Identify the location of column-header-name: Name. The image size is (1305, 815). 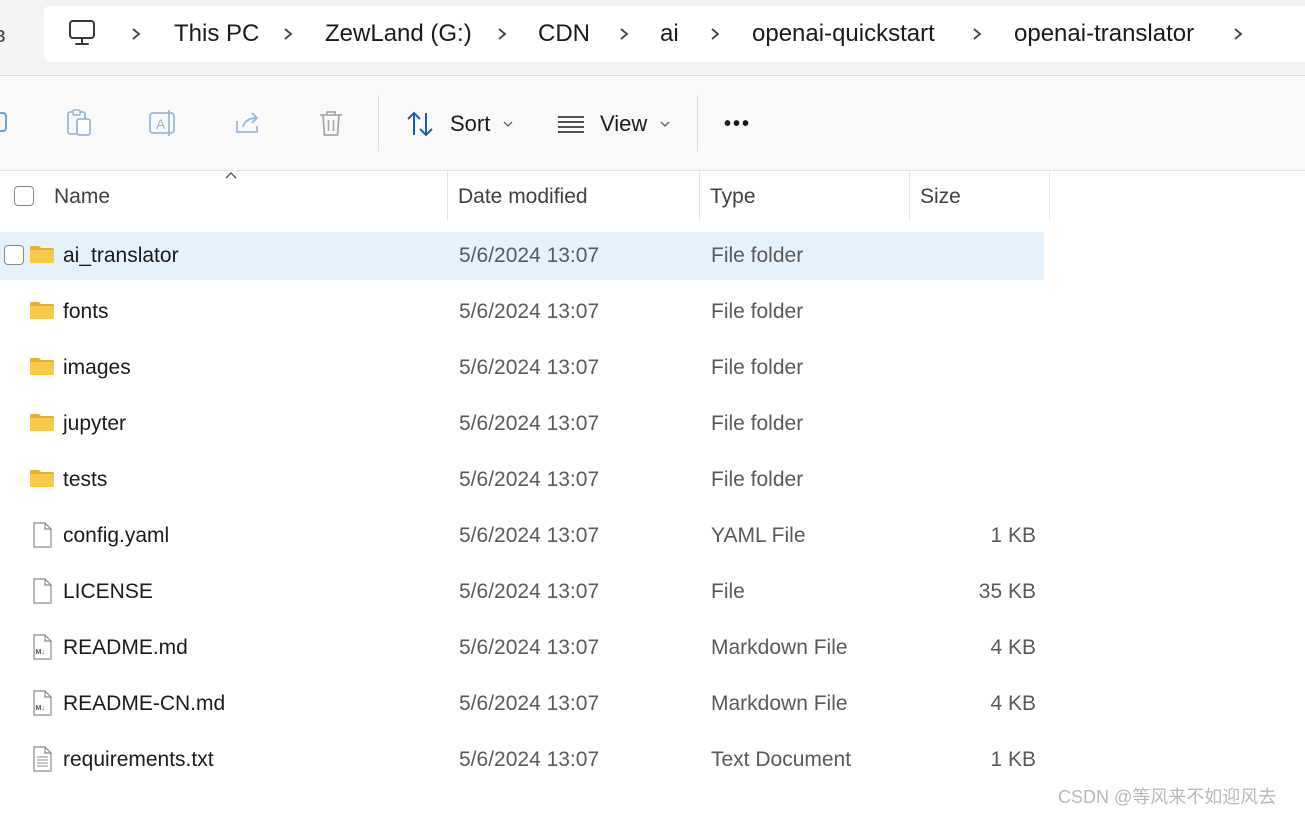
(82, 197).